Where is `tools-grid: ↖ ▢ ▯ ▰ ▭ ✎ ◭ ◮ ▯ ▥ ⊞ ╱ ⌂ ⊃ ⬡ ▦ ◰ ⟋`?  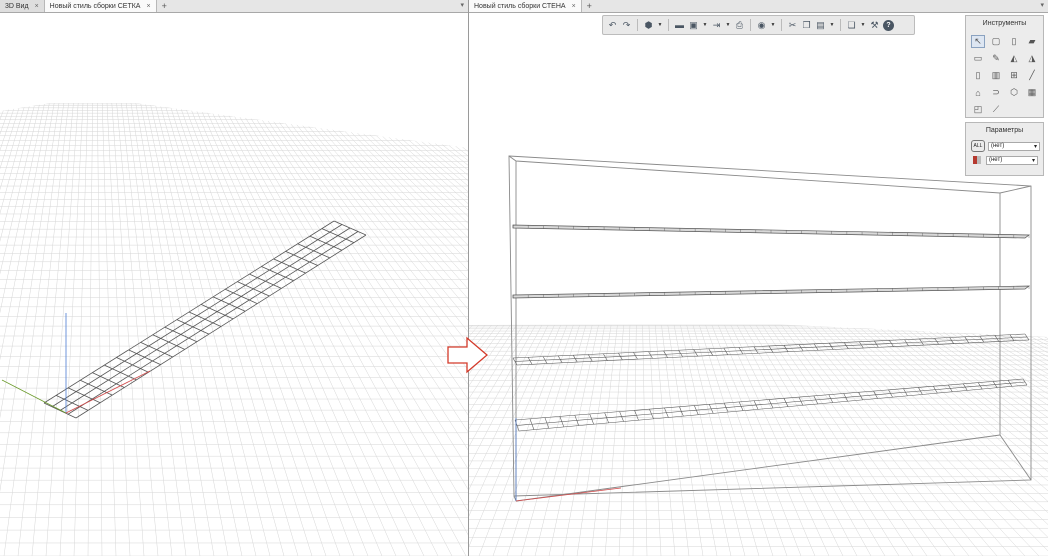
tools-grid: ↖ ▢ ▯ ▰ ▭ ✎ ◭ ◮ ▯ ▥ ⊞ ╱ ⌂ ⊃ ⬡ ▦ ◰ ⟋ is located at coordinates (1004, 73).